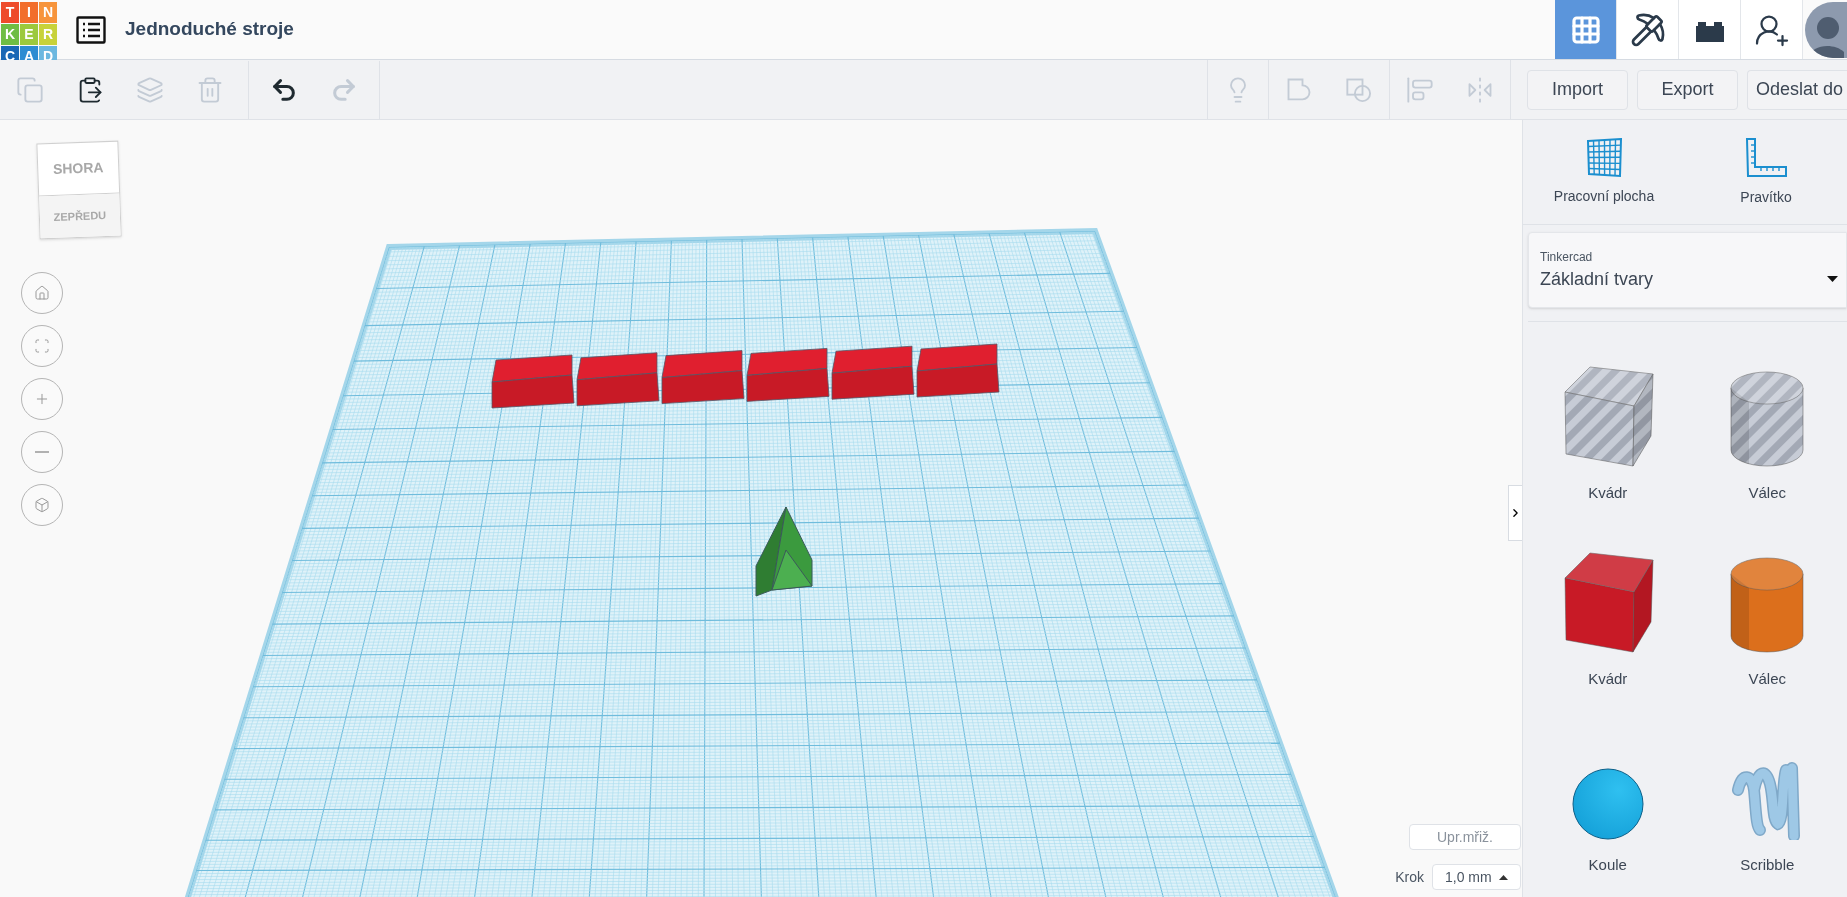 This screenshot has height=897, width=1847. Describe the element at coordinates (210, 89) in the screenshot. I see `trash-icon` at that location.